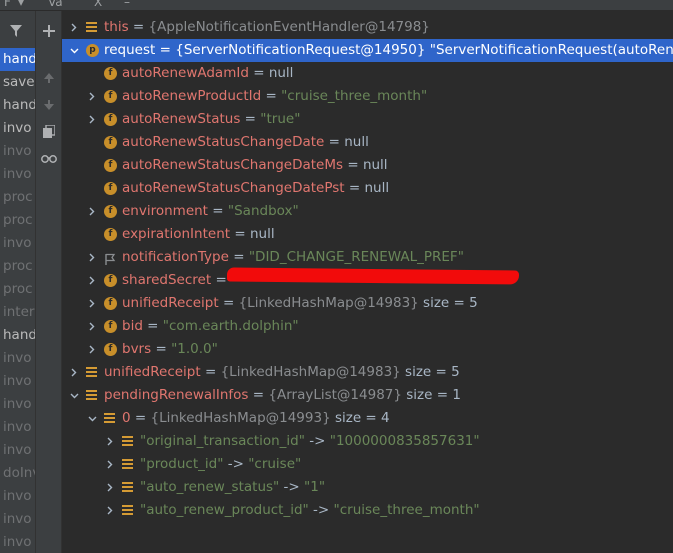 The image size is (673, 553). Describe the element at coordinates (367, 119) in the screenshot. I see `tree-row: f autoRenewStatus = "true"` at that location.